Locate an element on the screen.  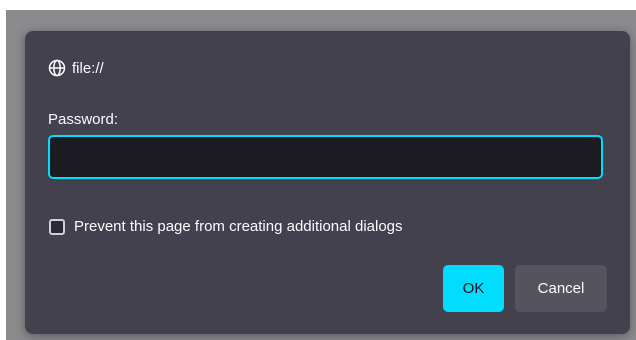
dialog-origin: file:// is located at coordinates (76, 68).